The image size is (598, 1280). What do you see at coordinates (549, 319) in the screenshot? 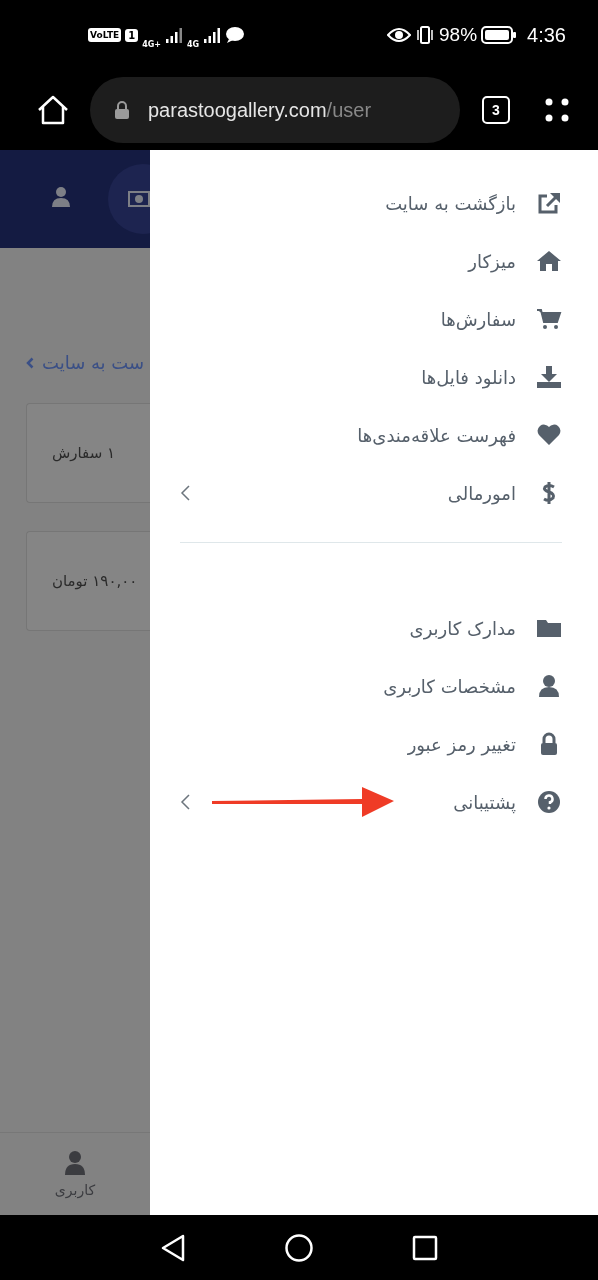
I see `cart-icon` at bounding box center [549, 319].